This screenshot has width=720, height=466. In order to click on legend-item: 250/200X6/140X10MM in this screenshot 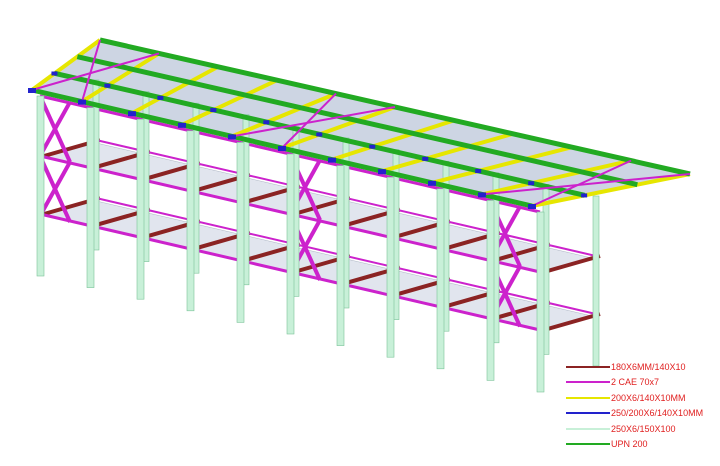, I will do `click(641, 413)`.